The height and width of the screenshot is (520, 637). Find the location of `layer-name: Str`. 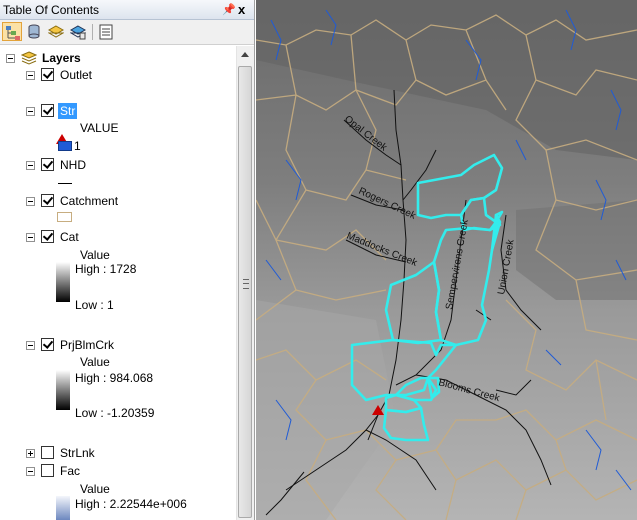

layer-name: Str is located at coordinates (68, 111).